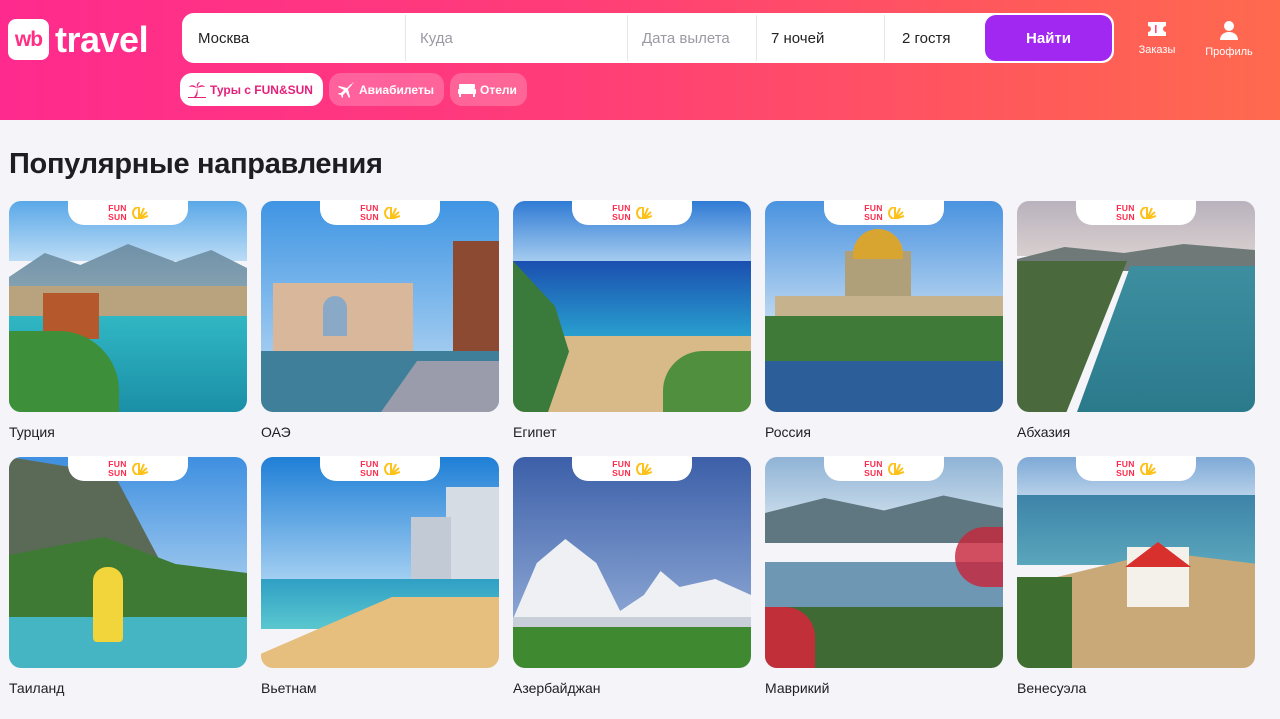 The height and width of the screenshot is (719, 1280). I want to click on bed-icon, so click(466, 90).